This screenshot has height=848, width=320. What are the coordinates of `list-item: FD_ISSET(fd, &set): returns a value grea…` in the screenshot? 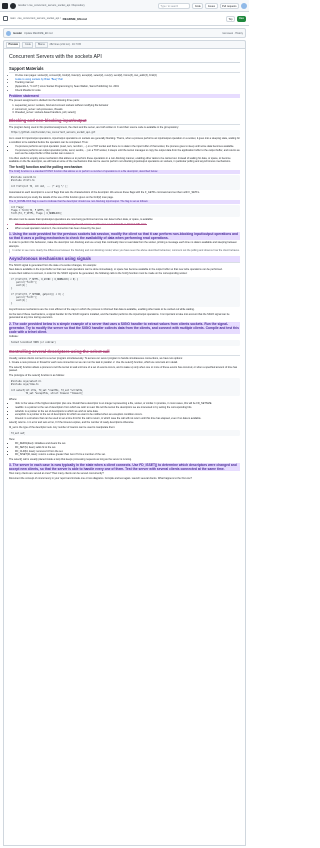 It's located at (127, 454).